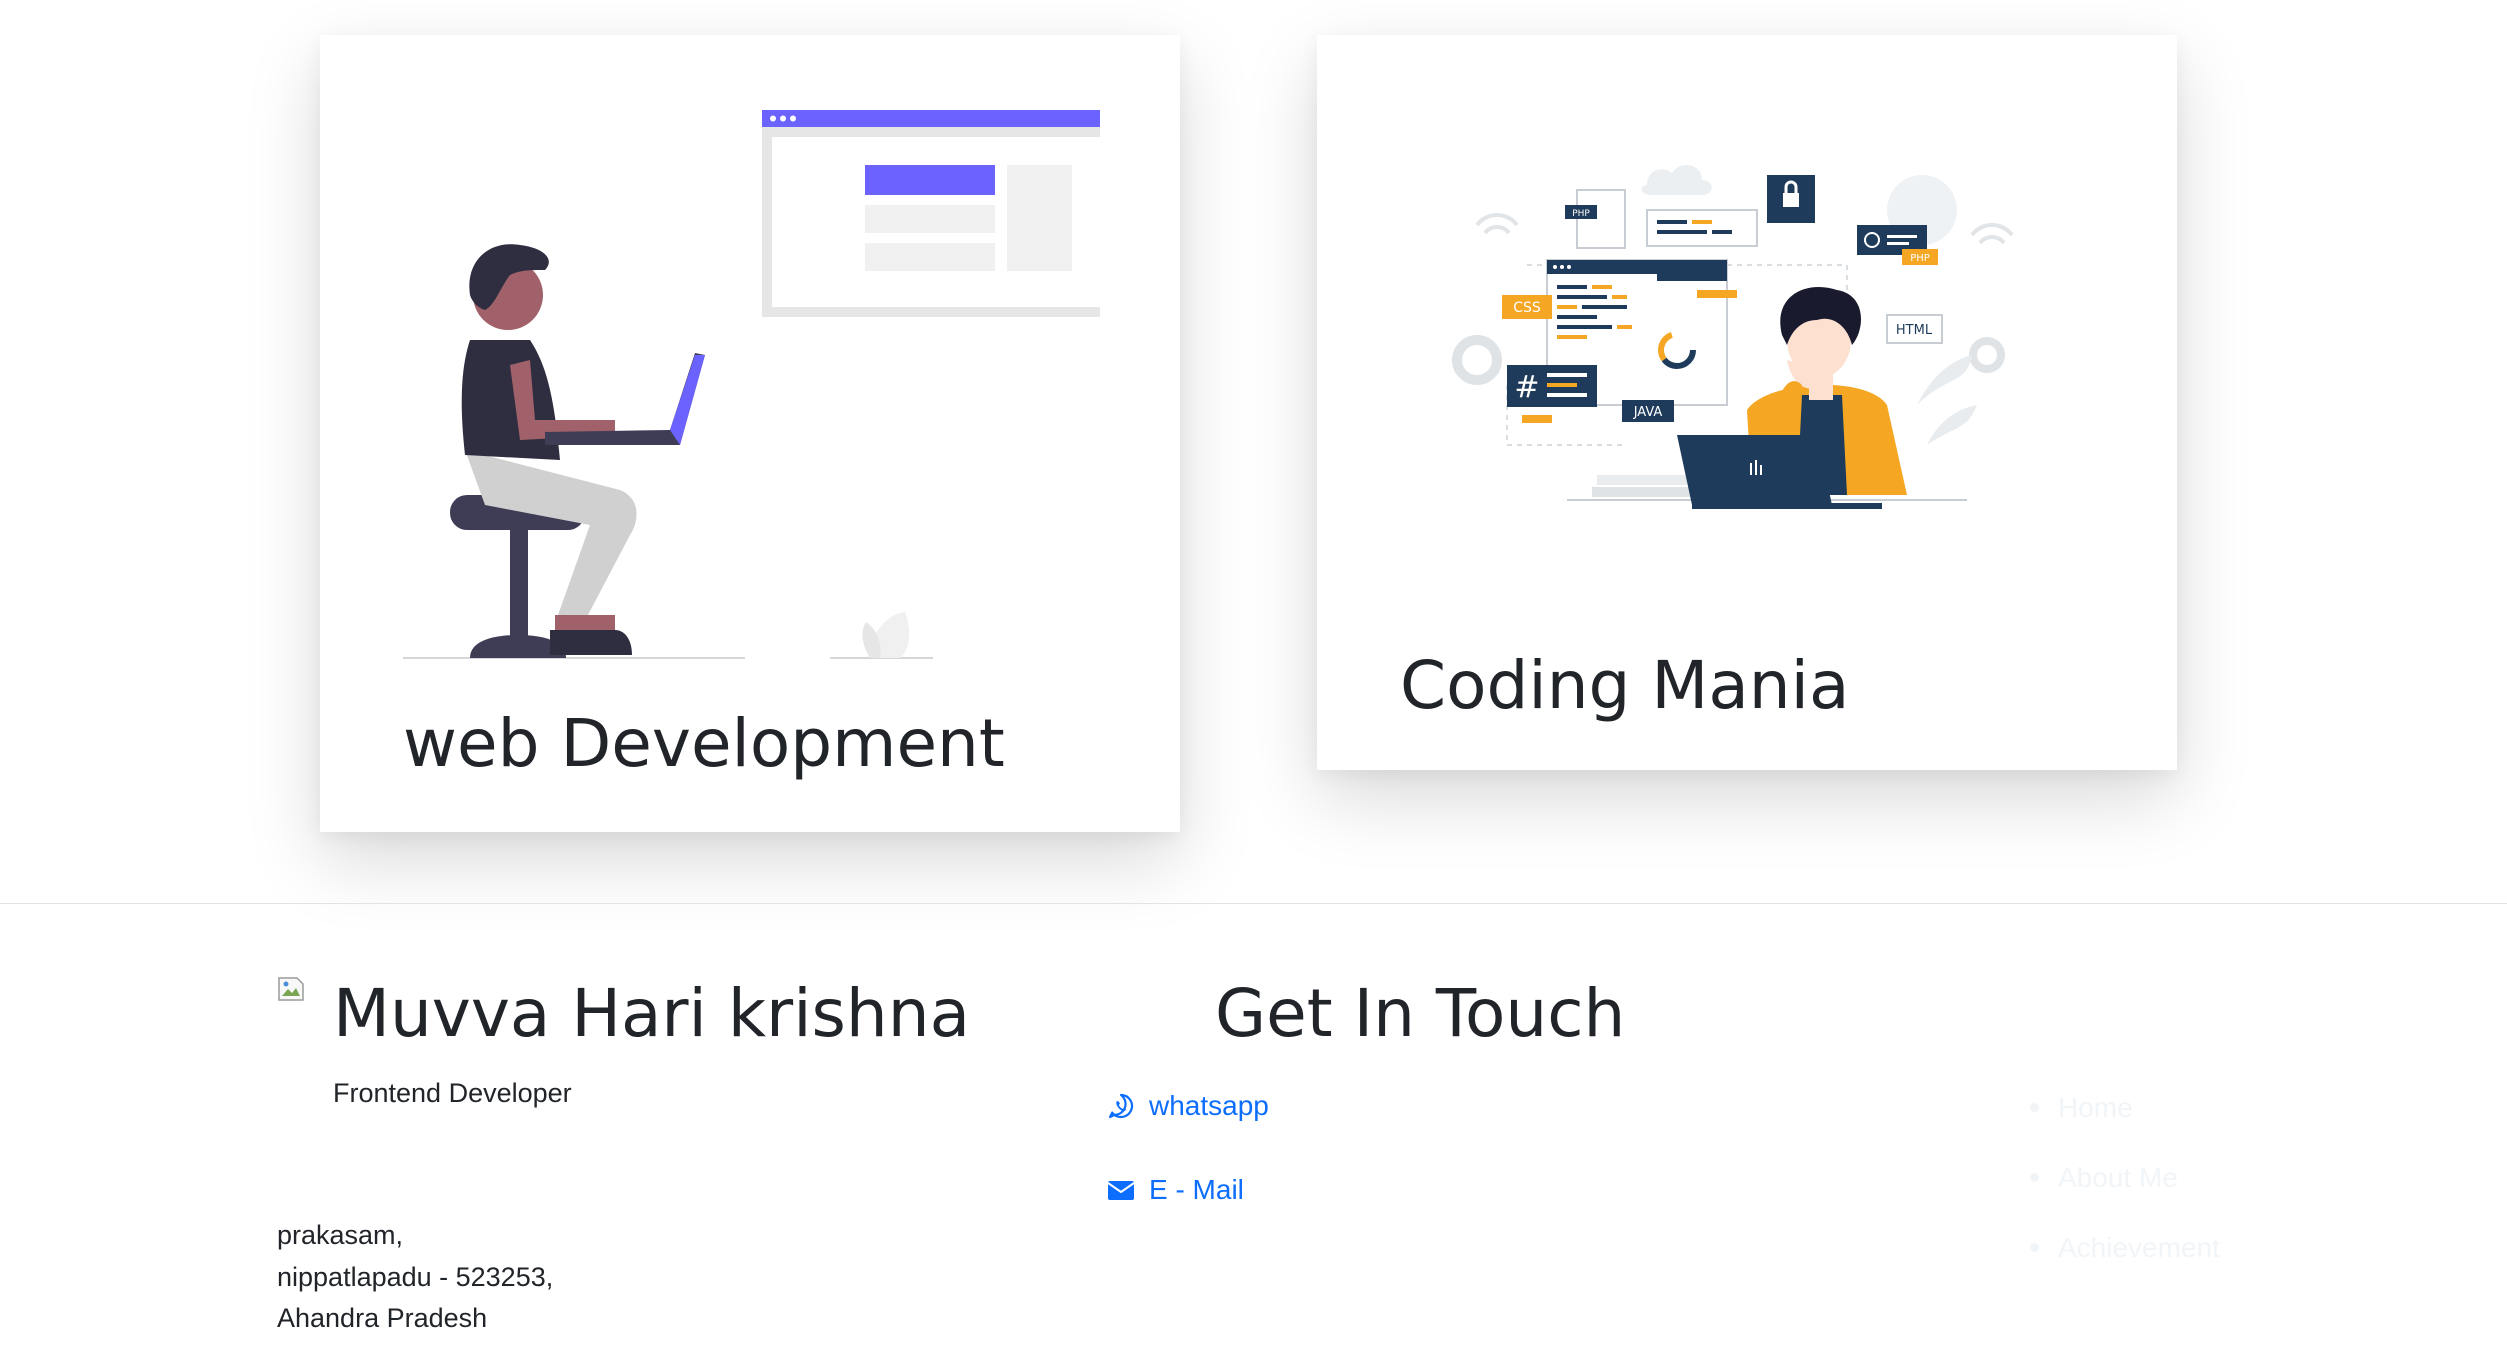 This screenshot has width=2507, height=1354. Describe the element at coordinates (704, 743) in the screenshot. I see `card-title: web Development` at that location.